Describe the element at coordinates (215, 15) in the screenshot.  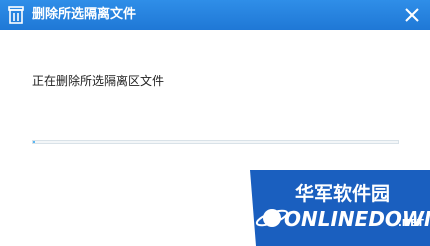
I see `title-bar: 删除所选隔离文件` at that location.